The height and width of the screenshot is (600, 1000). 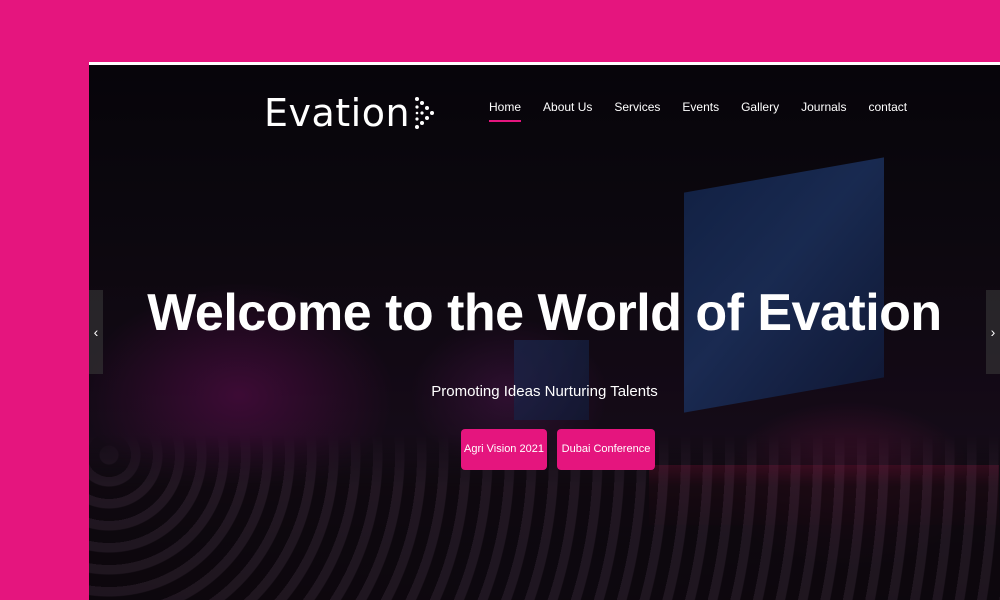 What do you see at coordinates (993, 332) in the screenshot?
I see `chevron-right-icon: ›` at bounding box center [993, 332].